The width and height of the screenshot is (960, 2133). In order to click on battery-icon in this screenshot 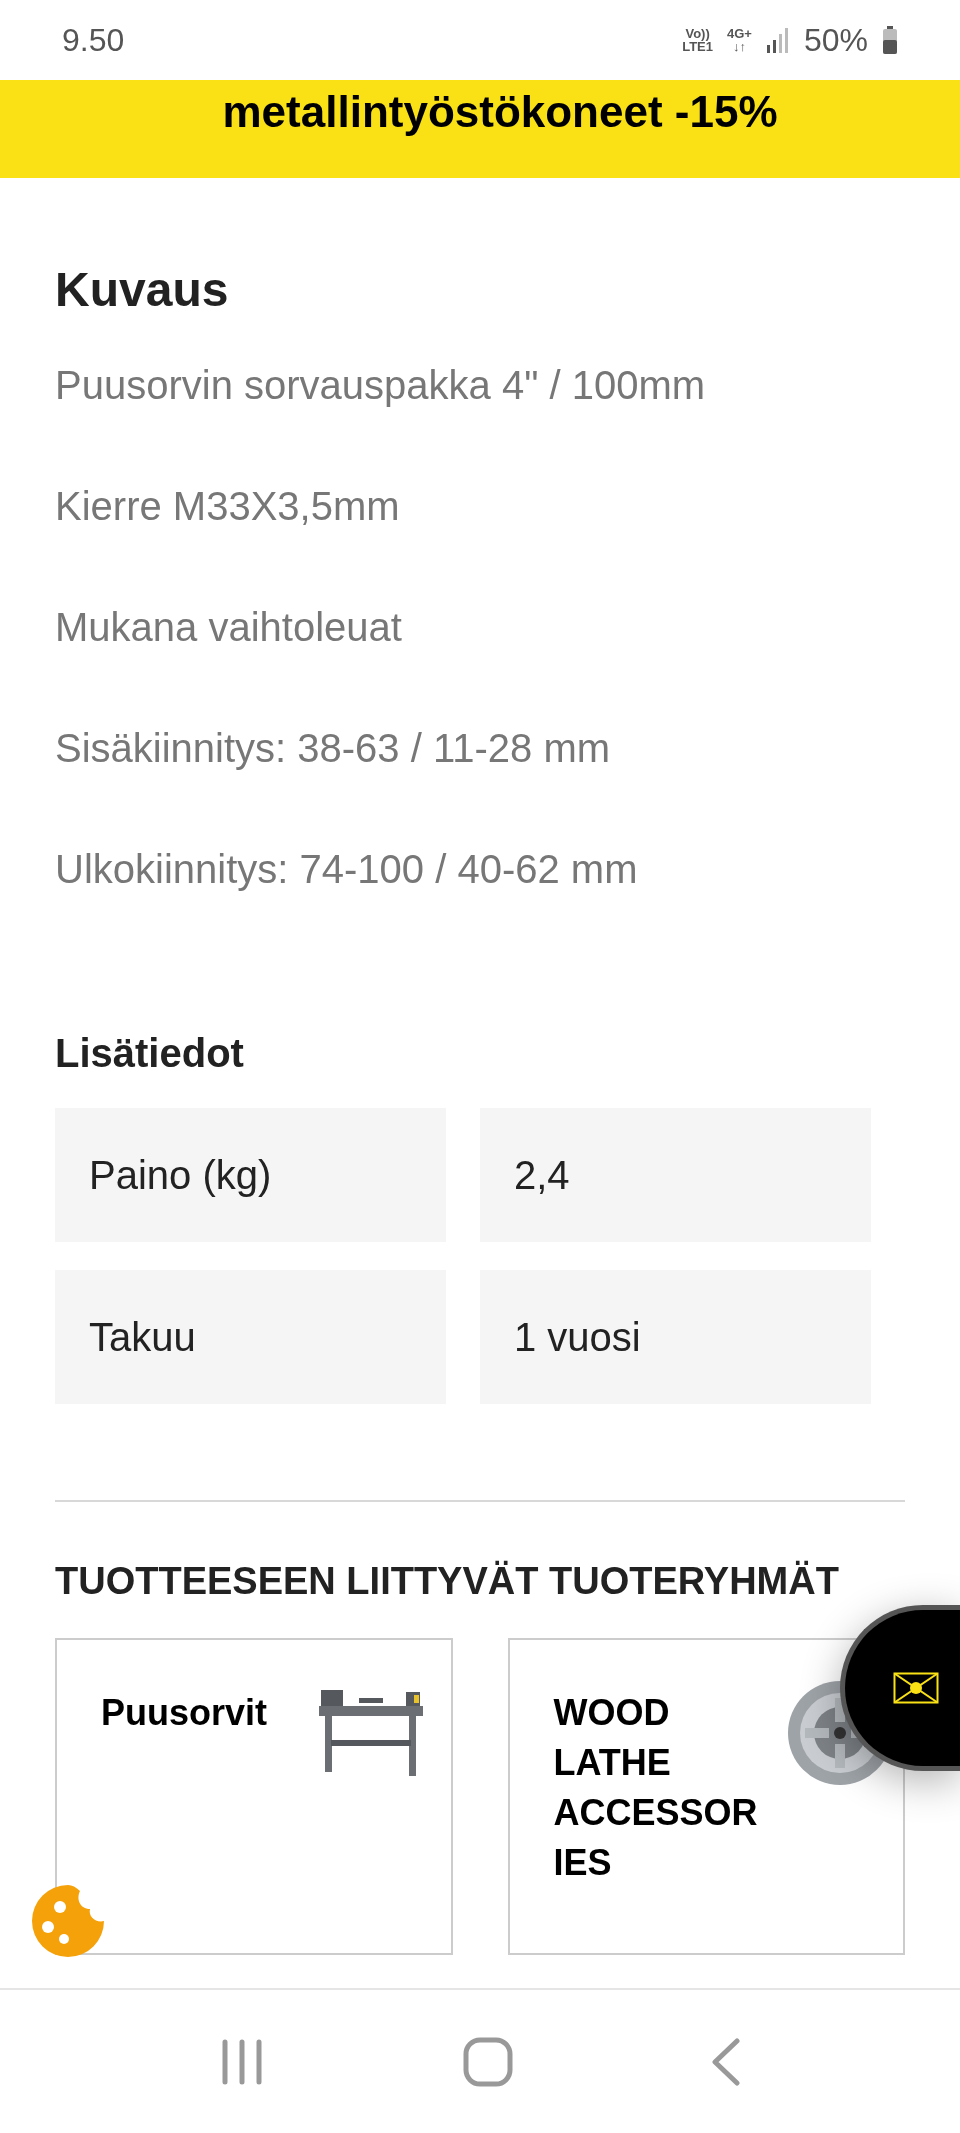, I will do `click(890, 40)`.